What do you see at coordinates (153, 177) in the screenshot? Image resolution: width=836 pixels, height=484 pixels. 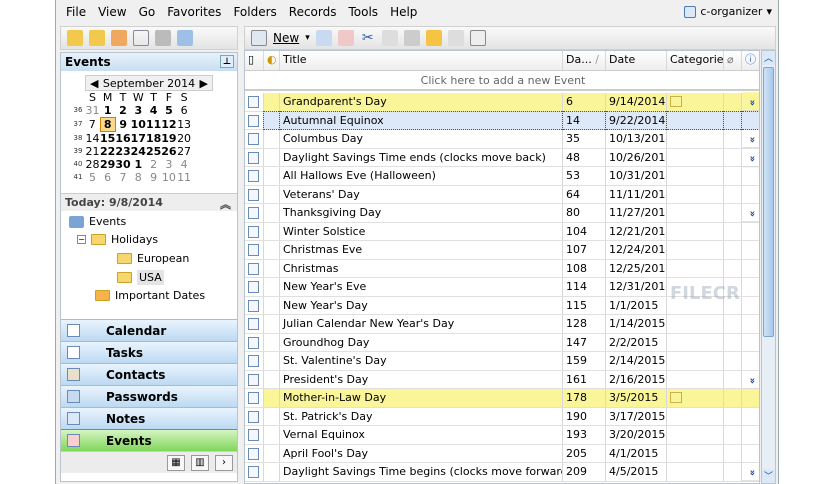 I see `calendar-day: 9` at bounding box center [153, 177].